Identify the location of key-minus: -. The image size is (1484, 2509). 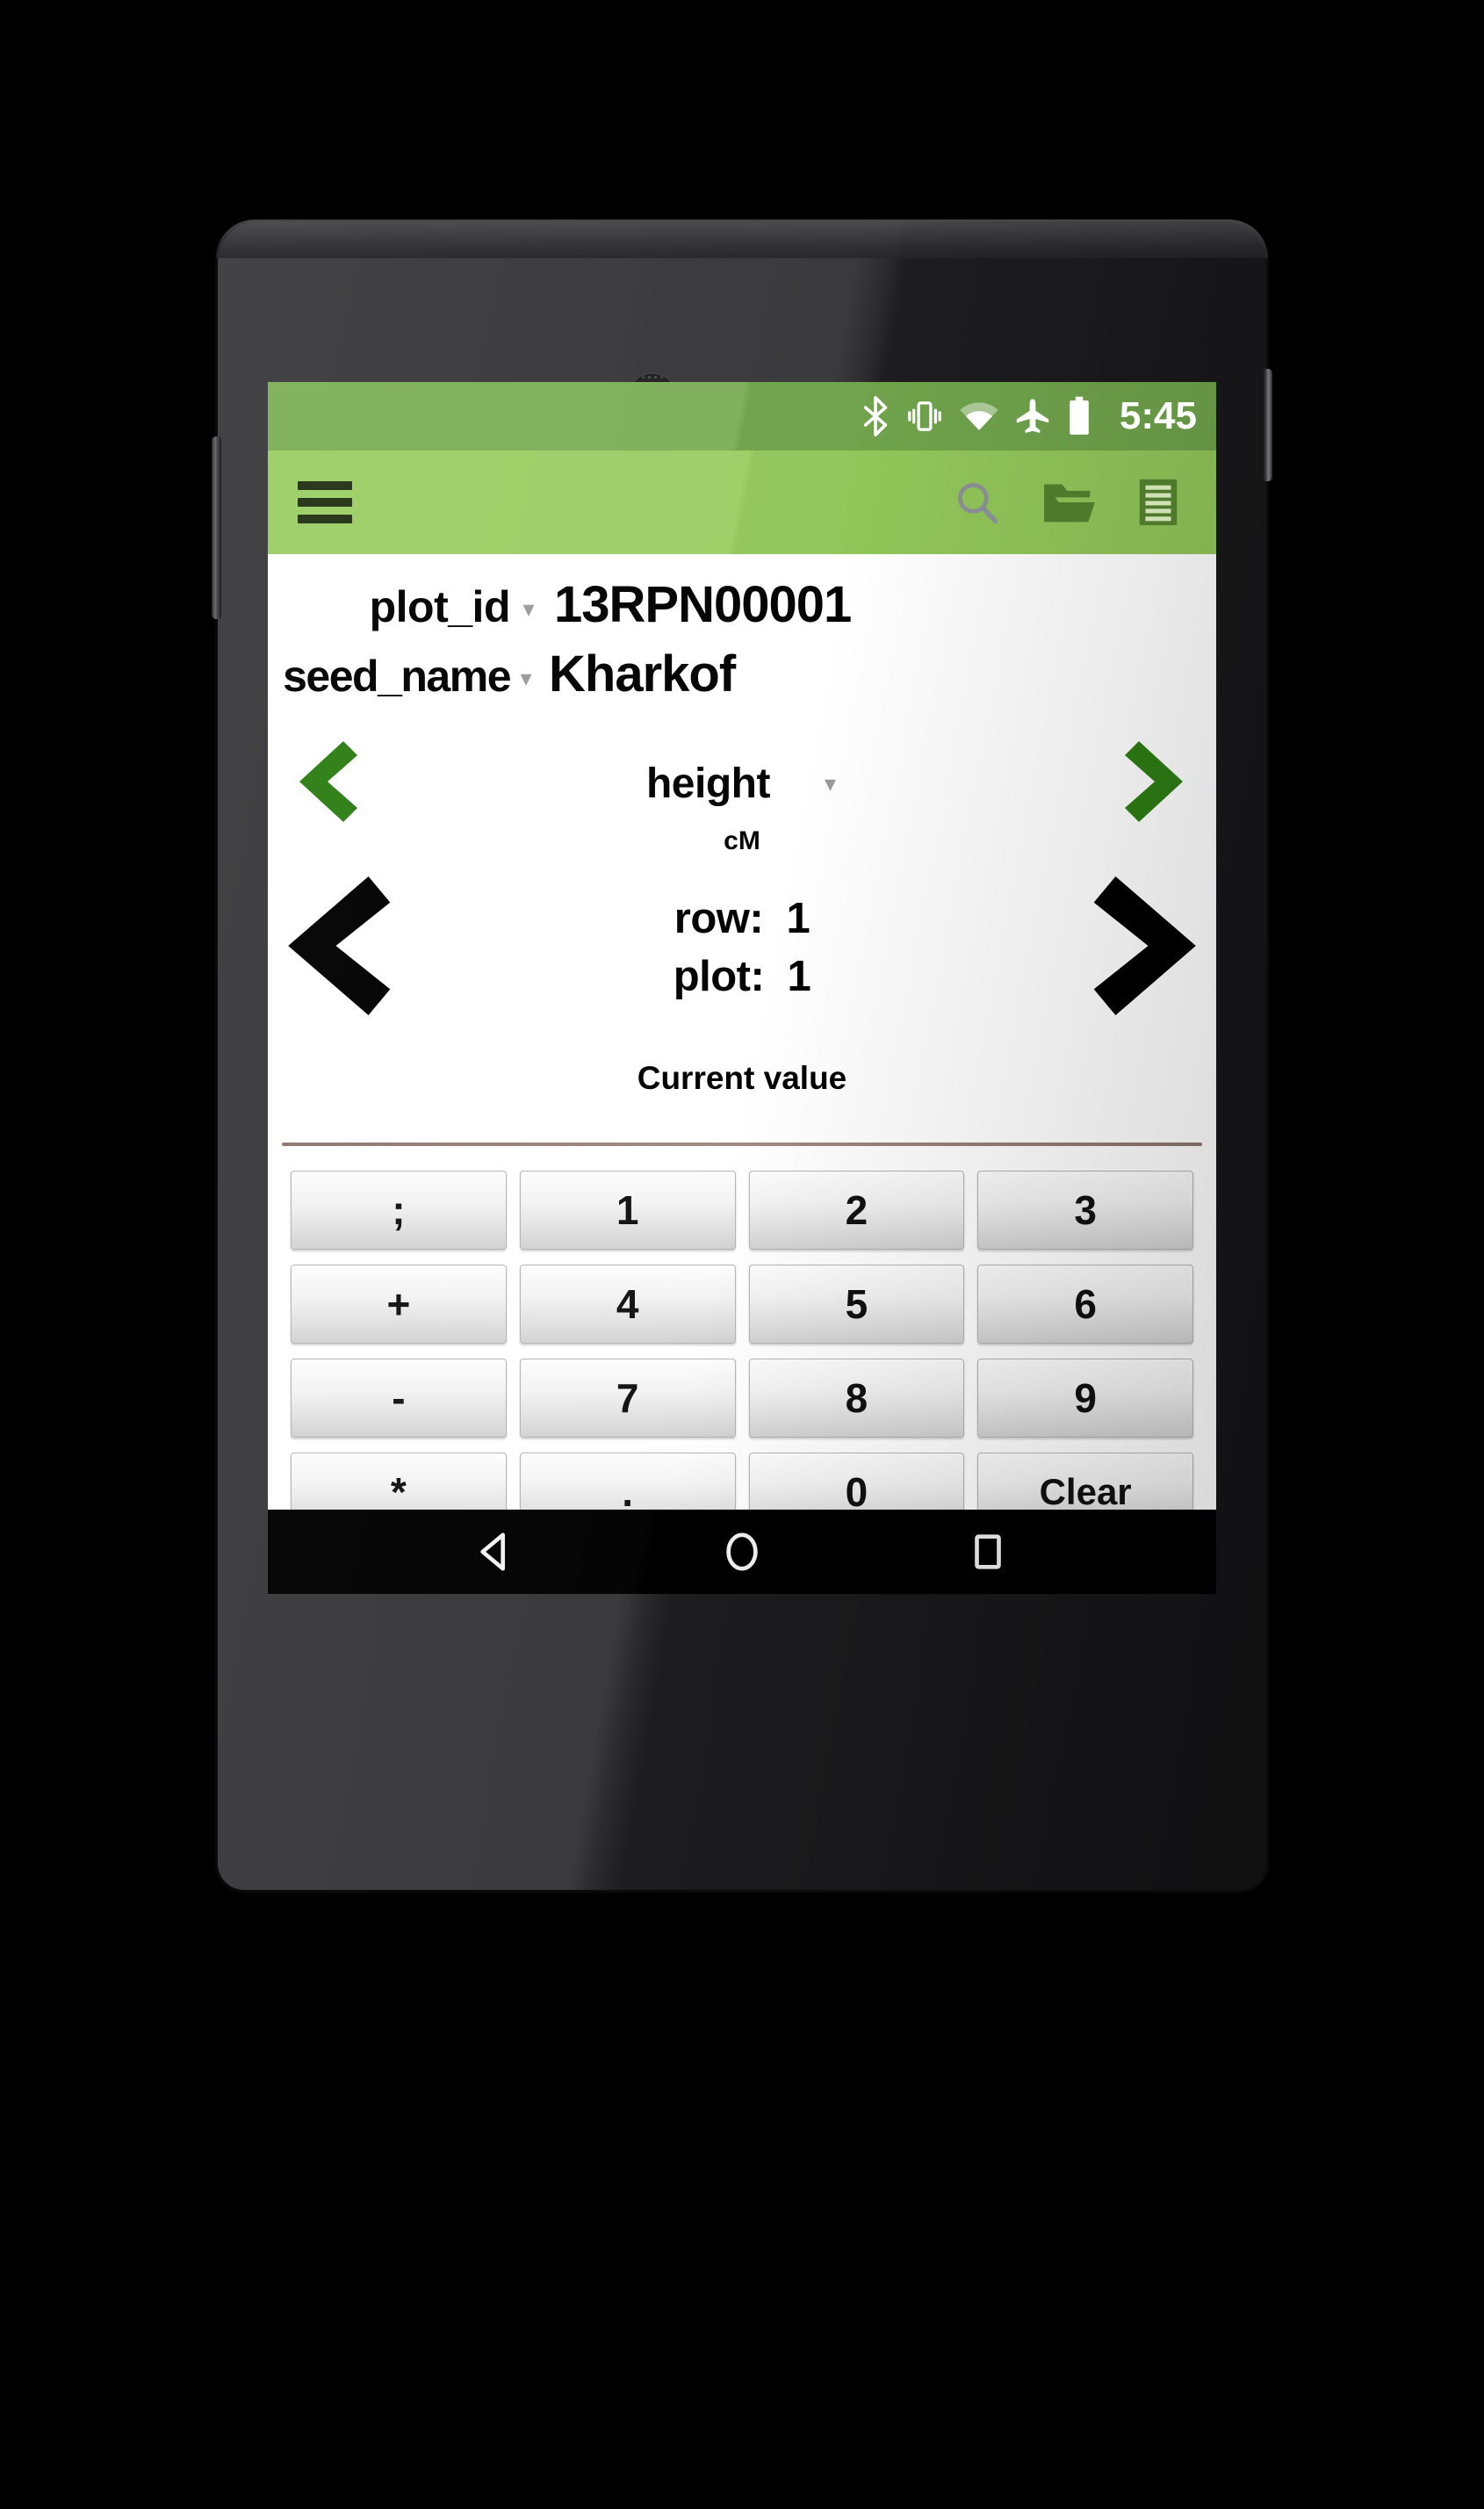
(399, 1398).